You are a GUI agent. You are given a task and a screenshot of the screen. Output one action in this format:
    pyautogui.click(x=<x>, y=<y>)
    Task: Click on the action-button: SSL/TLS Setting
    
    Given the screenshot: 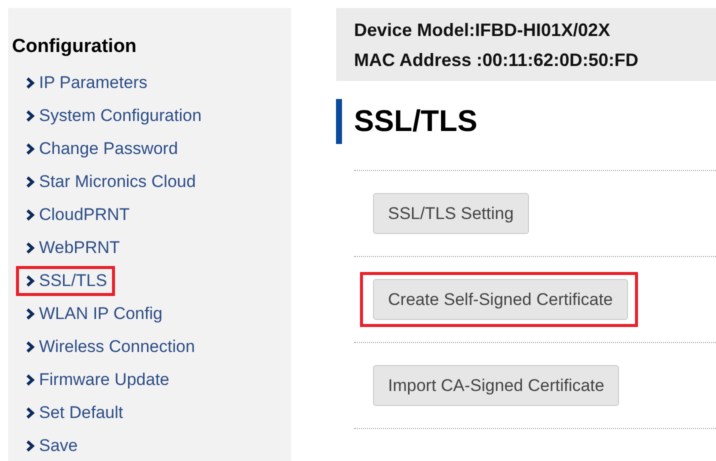 What is the action you would take?
    pyautogui.click(x=451, y=213)
    